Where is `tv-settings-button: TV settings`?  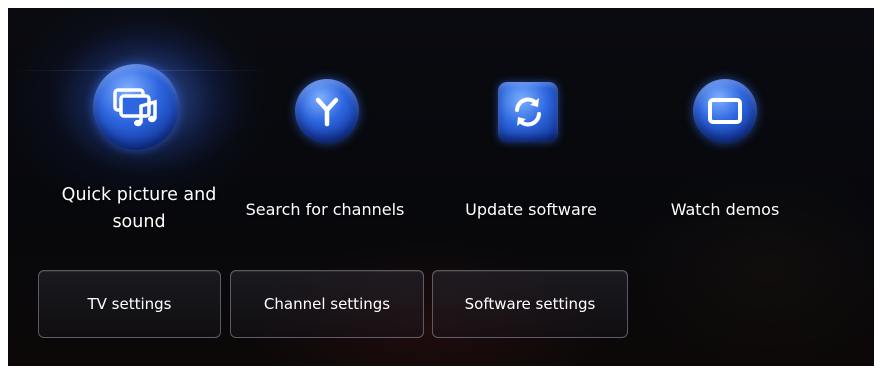
tv-settings-button: TV settings is located at coordinates (129, 304).